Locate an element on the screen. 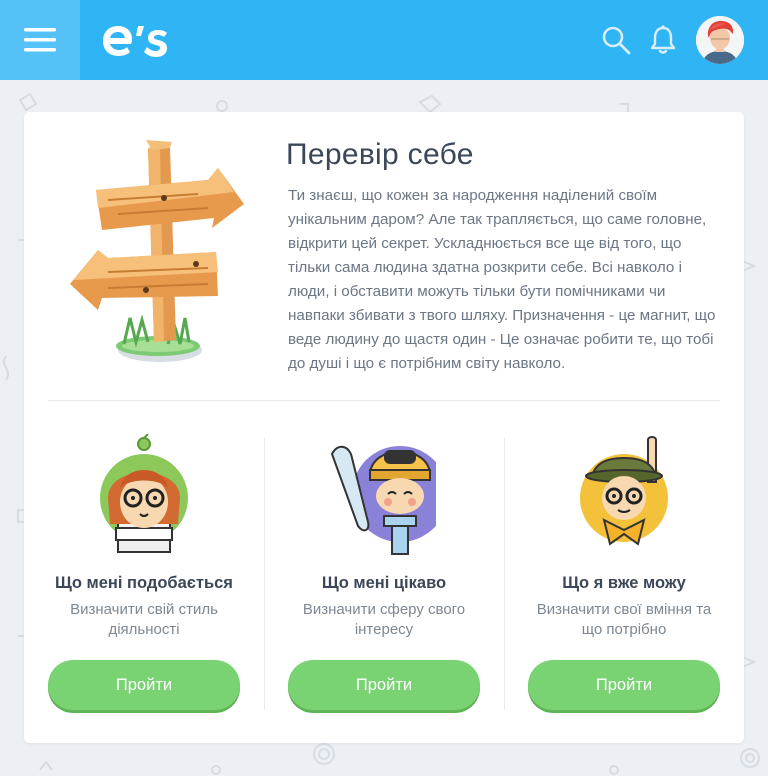 This screenshot has height=776, width=768. top-bar is located at coordinates (384, 40).